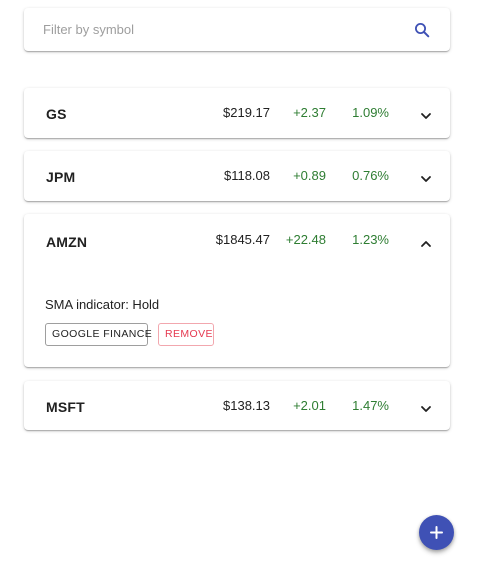 The image size is (477, 576). Describe the element at coordinates (213, 29) in the screenshot. I see `search-input` at that location.